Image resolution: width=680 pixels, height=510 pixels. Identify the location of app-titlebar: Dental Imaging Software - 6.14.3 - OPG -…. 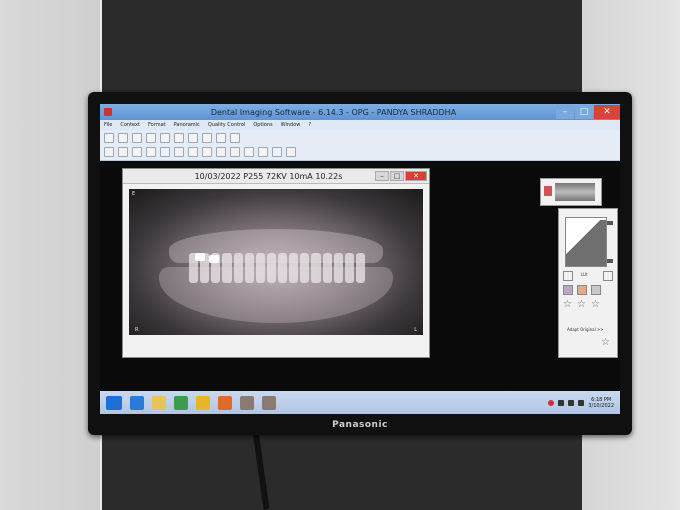
(360, 112).